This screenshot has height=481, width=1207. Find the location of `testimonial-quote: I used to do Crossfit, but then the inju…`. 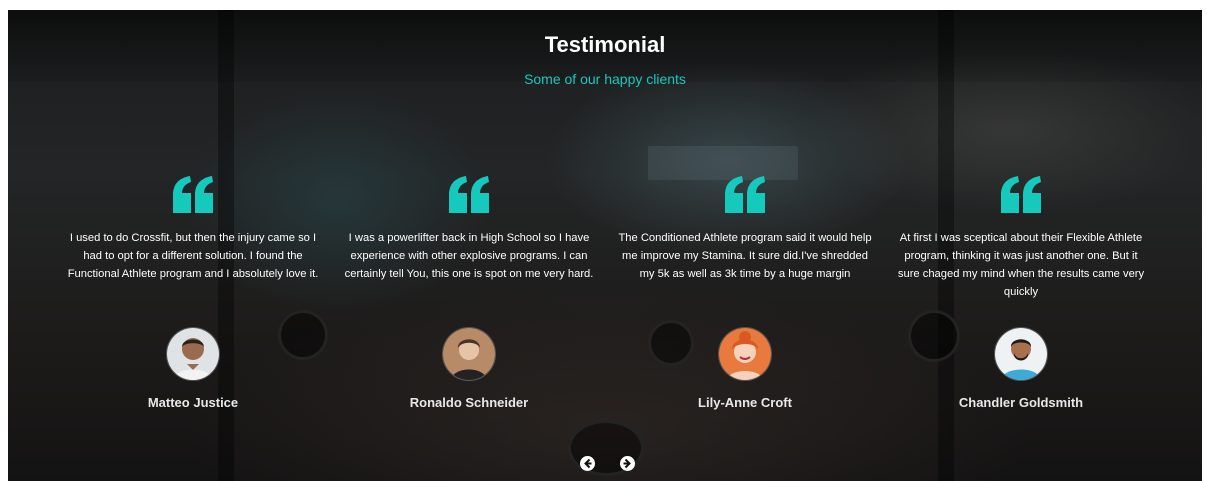

testimonial-quote: I used to do Crossfit, but then the inju… is located at coordinates (193, 256).